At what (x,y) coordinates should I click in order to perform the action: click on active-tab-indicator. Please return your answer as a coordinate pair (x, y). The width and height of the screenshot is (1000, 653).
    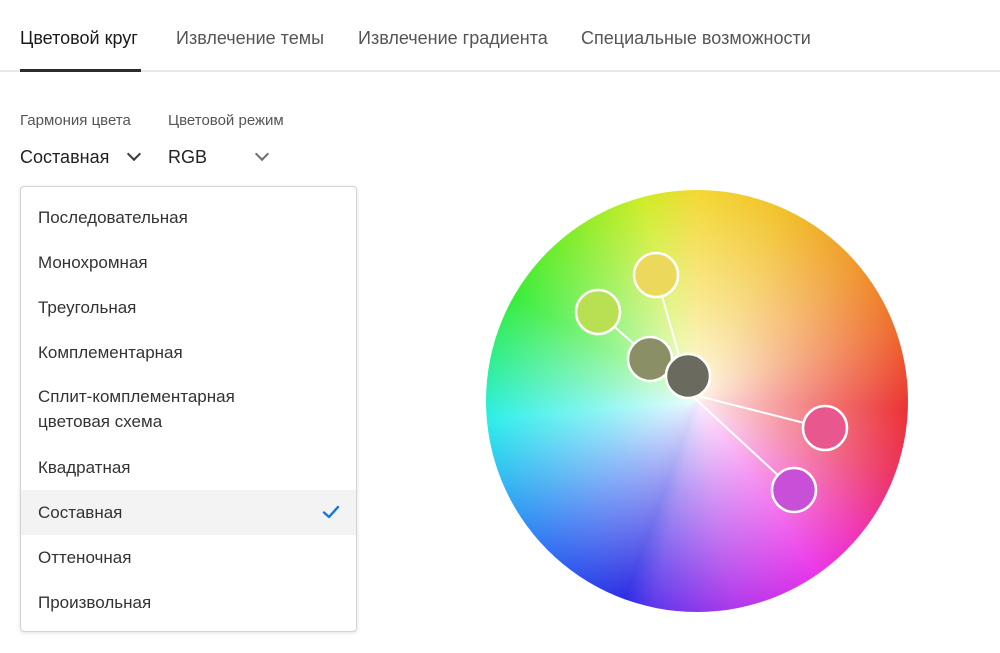
    Looking at the image, I should click on (80, 70).